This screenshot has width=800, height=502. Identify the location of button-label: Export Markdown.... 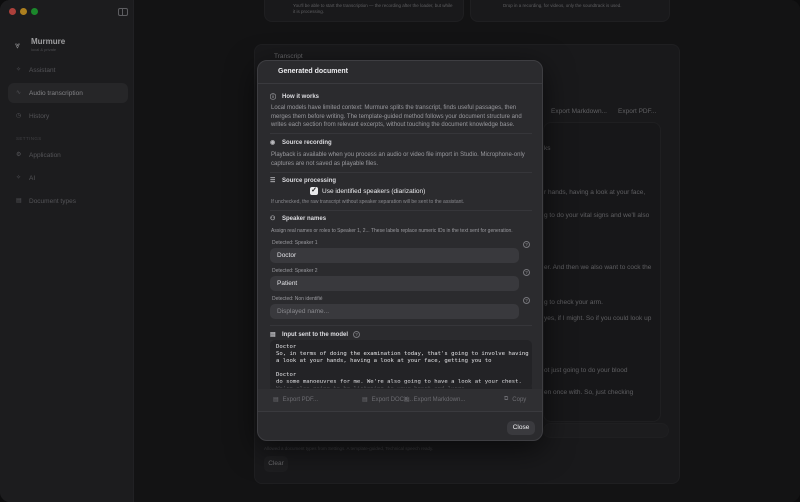
(439, 399).